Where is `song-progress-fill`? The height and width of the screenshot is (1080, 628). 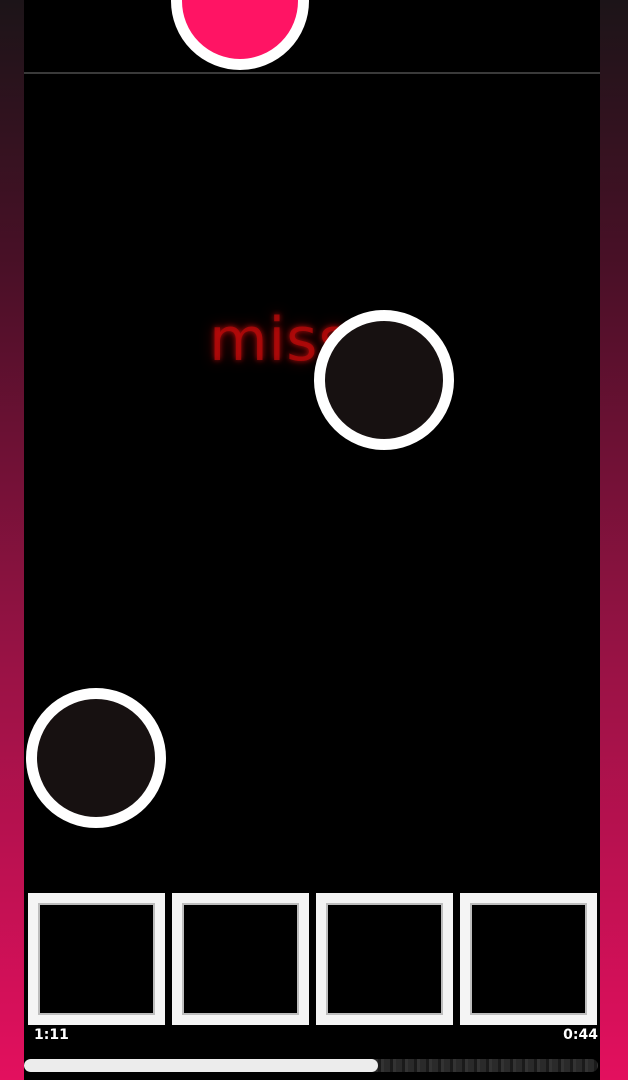 song-progress-fill is located at coordinates (201, 1065).